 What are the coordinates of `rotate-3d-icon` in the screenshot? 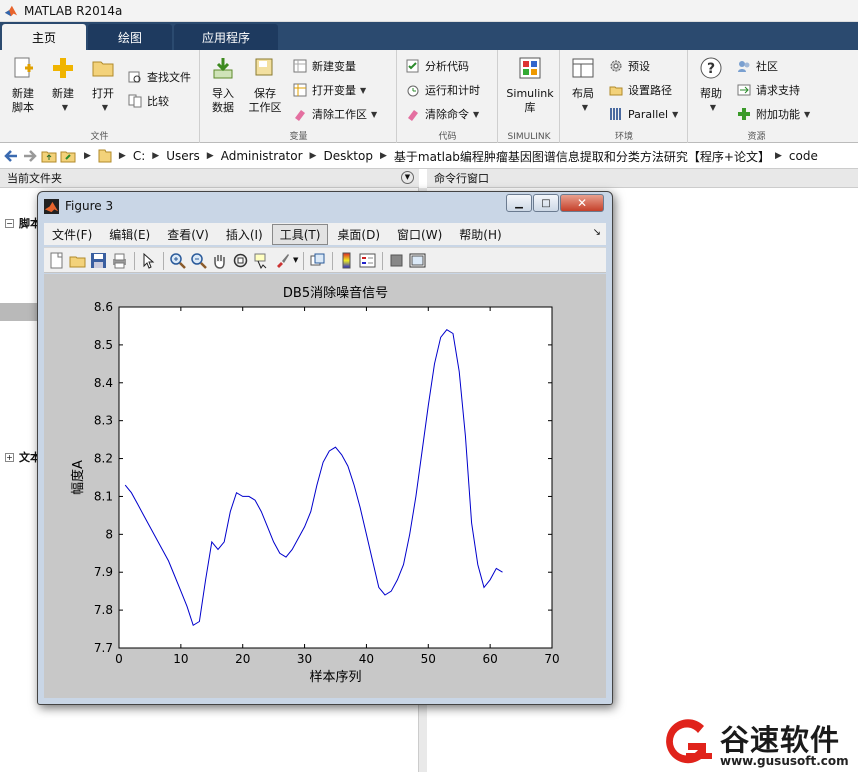 It's located at (240, 260).